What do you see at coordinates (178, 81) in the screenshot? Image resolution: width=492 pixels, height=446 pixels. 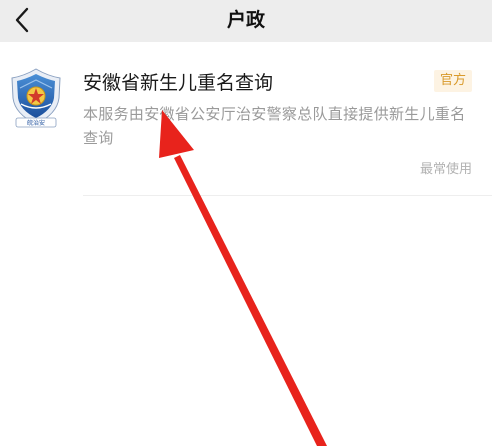 I see `service-title: 安徽省新生儿重名查询` at bounding box center [178, 81].